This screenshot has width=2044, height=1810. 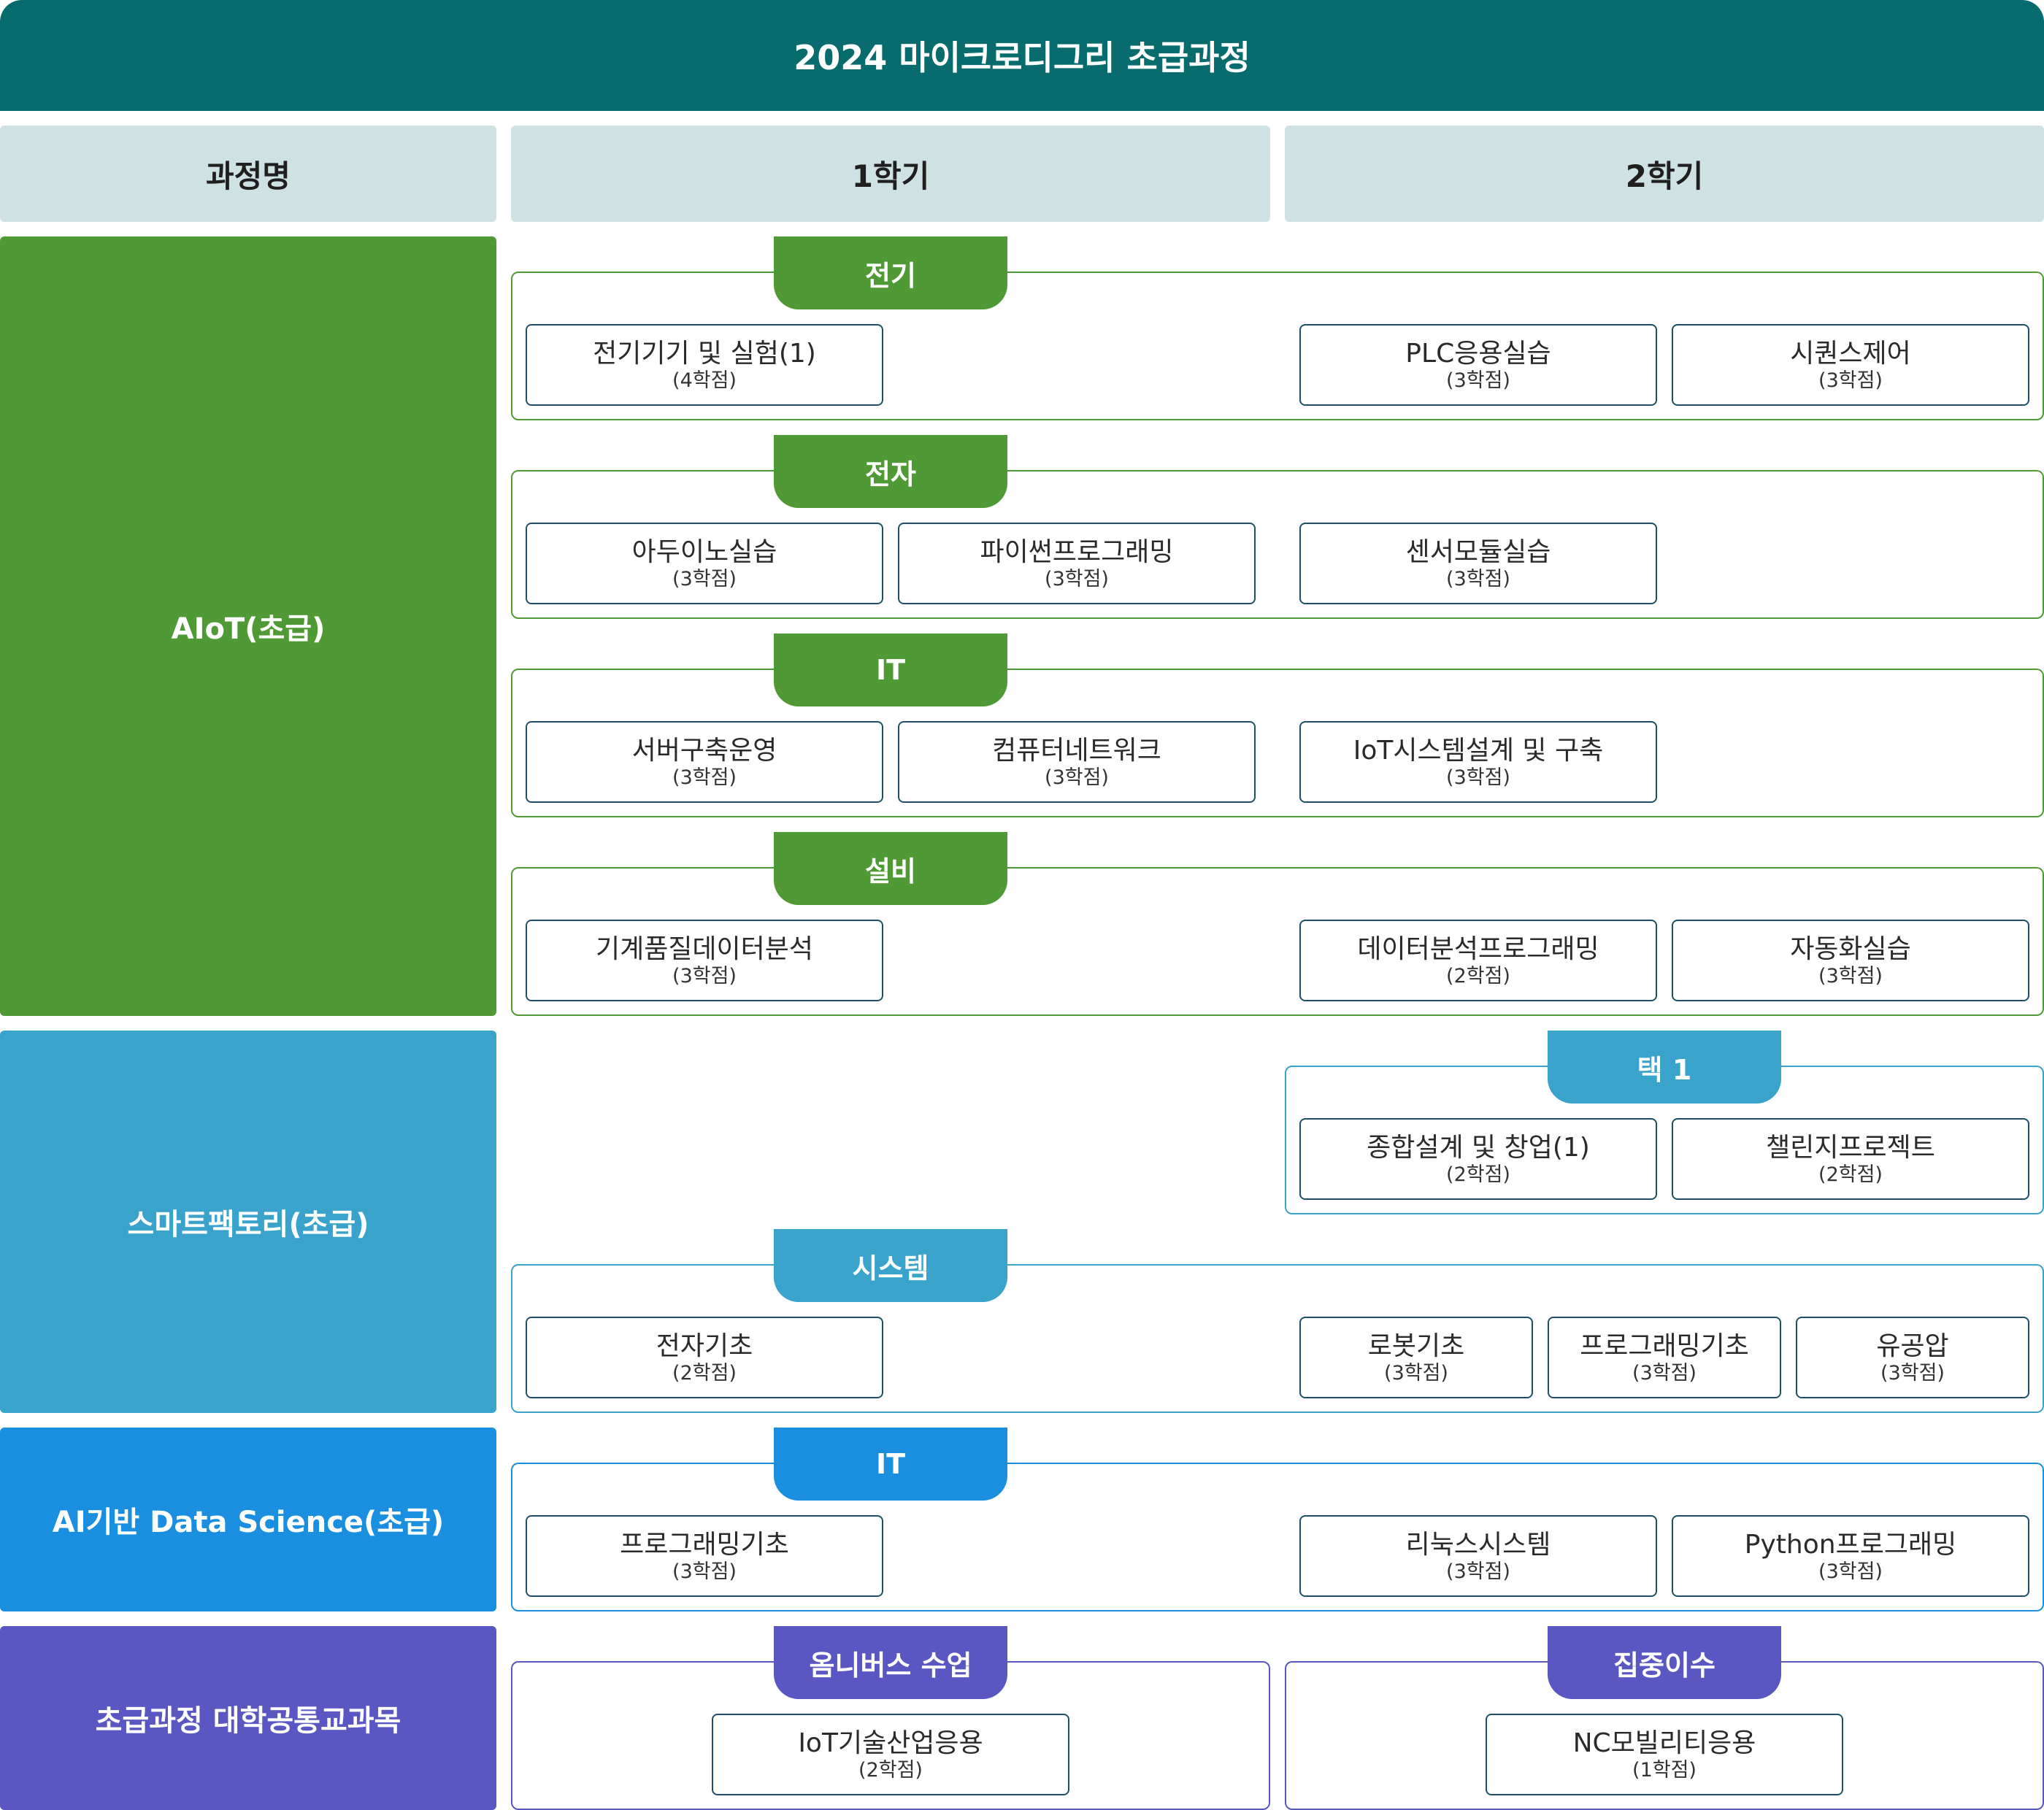 I want to click on group-tab-electric: 전기, so click(x=890, y=272).